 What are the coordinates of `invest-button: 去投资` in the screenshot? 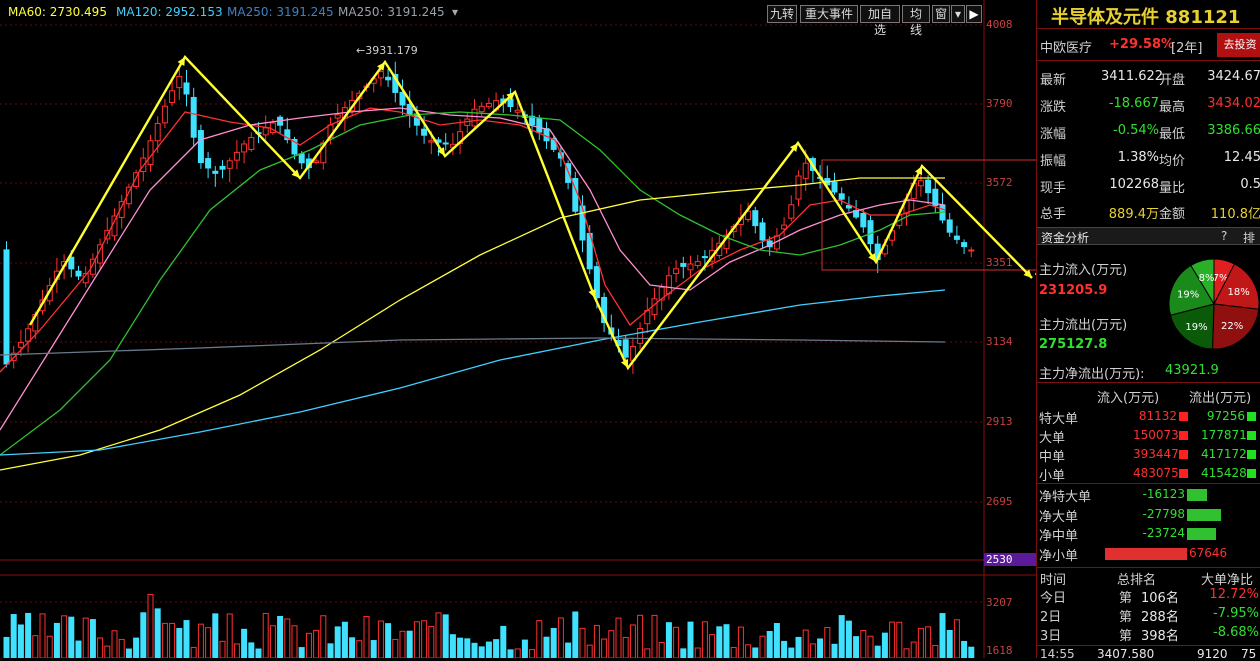 It's located at (1238, 45).